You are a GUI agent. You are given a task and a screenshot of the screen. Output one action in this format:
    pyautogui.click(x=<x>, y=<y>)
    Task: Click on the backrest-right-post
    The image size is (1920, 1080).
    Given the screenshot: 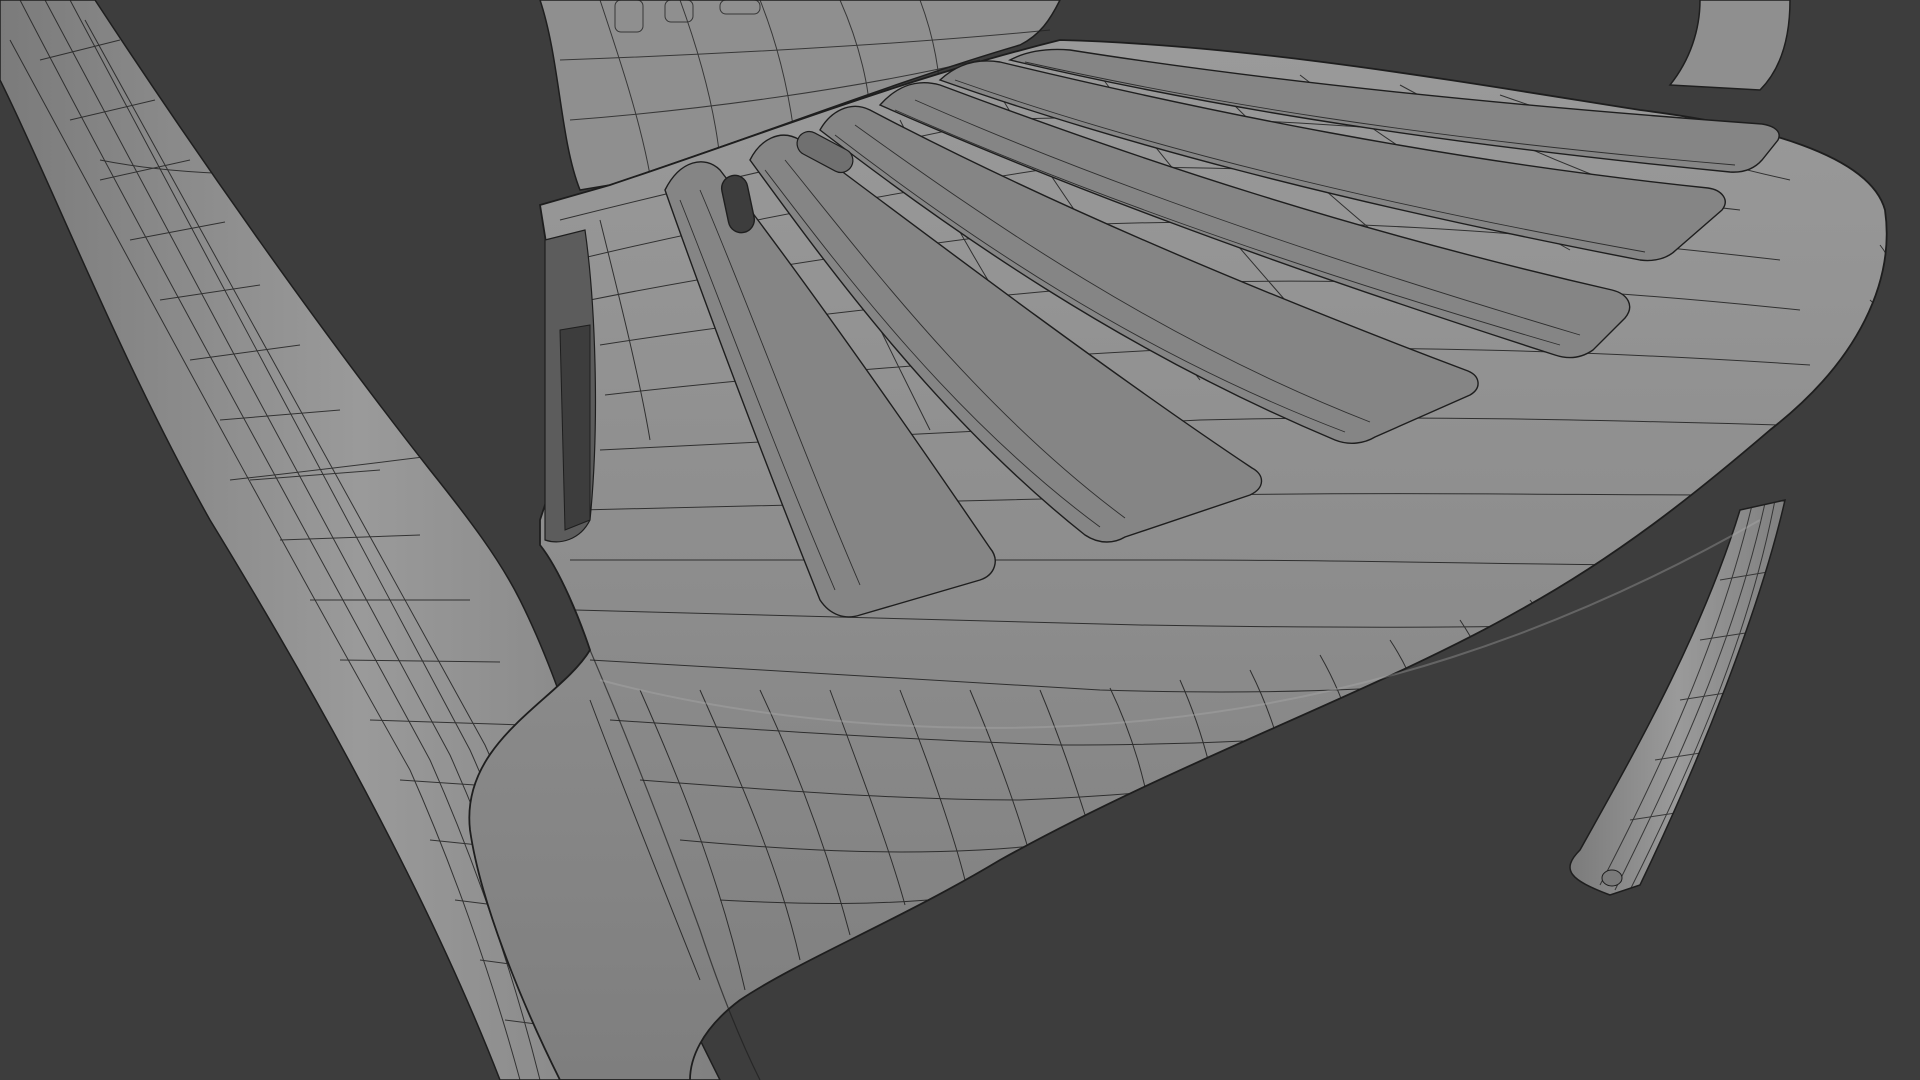 What is the action you would take?
    pyautogui.click(x=1729, y=45)
    